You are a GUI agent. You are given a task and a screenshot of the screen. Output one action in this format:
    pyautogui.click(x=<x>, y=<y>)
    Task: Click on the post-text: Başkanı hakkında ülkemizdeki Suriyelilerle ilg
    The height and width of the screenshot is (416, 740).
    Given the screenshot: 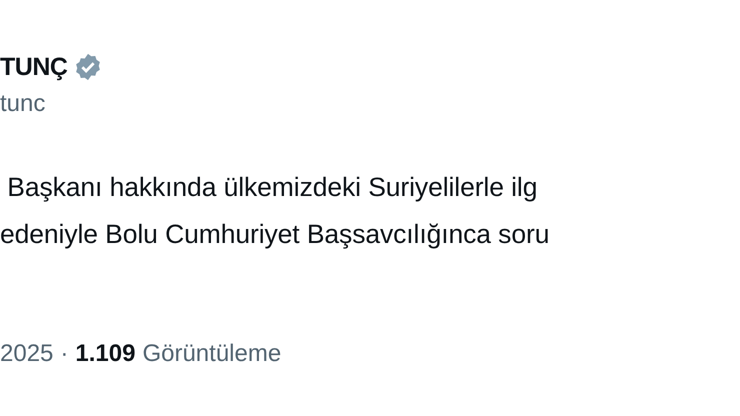 What is the action you would take?
    pyautogui.click(x=272, y=187)
    